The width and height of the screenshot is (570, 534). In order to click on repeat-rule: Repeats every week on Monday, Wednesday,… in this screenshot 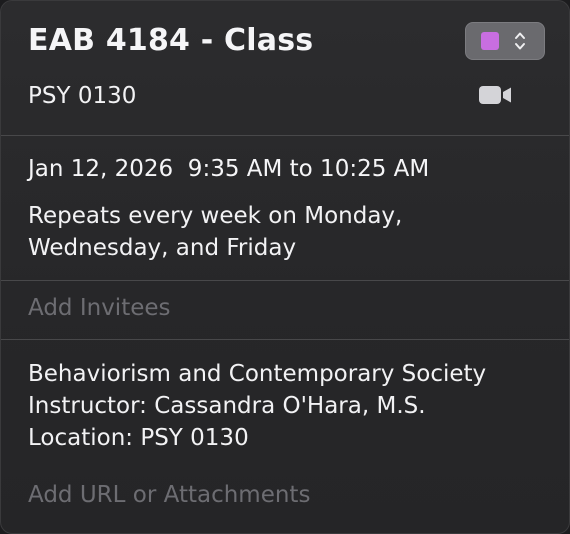, I will do `click(278, 232)`.